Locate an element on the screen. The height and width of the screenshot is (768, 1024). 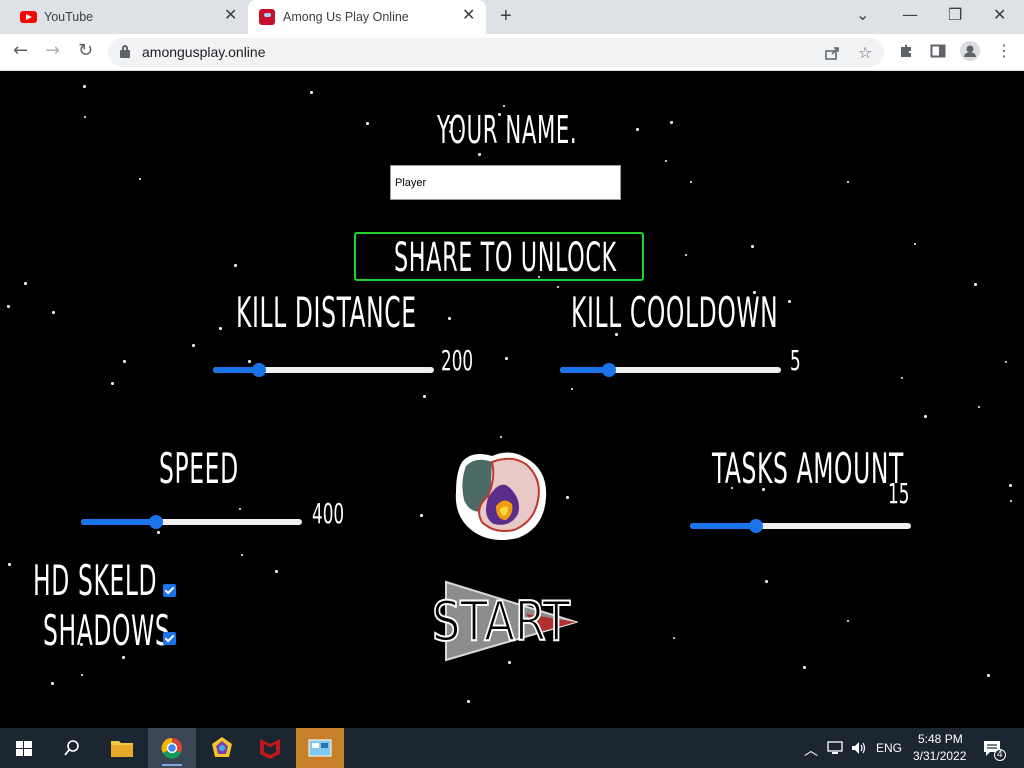
kill-distance-slider-thumb is located at coordinates (259, 370).